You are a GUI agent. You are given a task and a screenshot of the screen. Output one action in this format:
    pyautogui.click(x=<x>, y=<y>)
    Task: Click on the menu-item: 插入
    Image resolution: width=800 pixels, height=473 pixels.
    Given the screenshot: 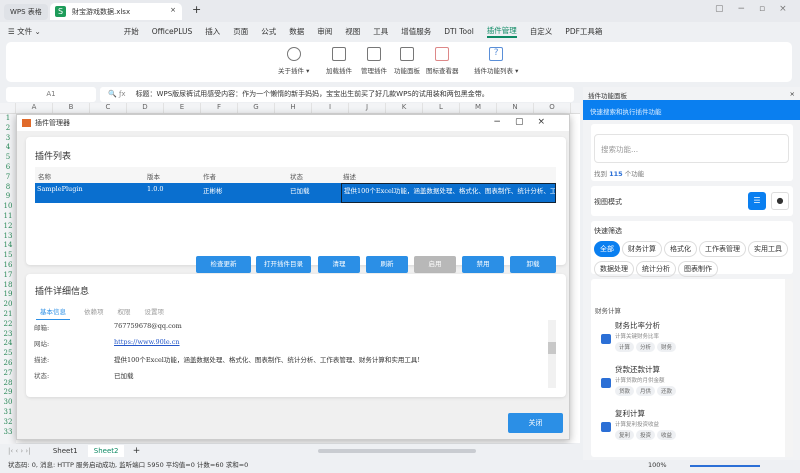 What is the action you would take?
    pyautogui.click(x=212, y=31)
    